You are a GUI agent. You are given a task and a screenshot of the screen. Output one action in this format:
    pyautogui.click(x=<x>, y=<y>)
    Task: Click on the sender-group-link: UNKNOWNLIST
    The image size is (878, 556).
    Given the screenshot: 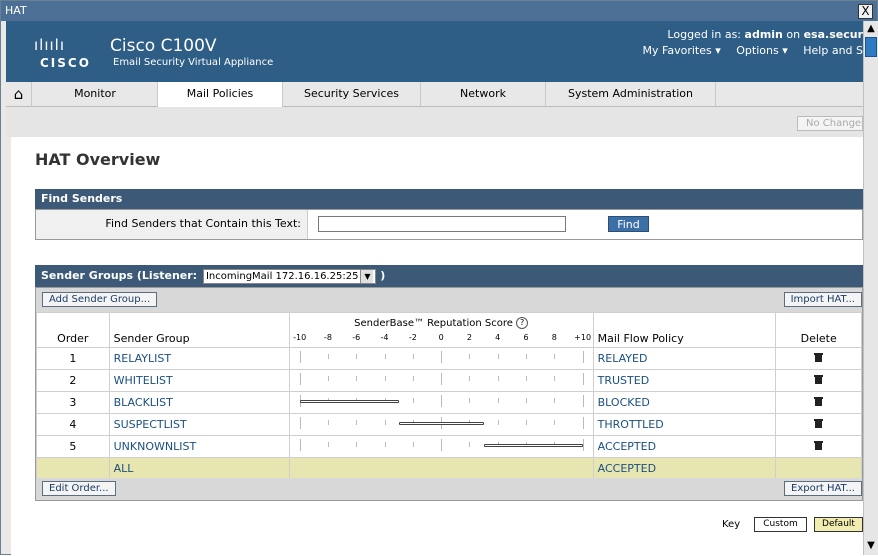 What is the action you would take?
    pyautogui.click(x=199, y=446)
    